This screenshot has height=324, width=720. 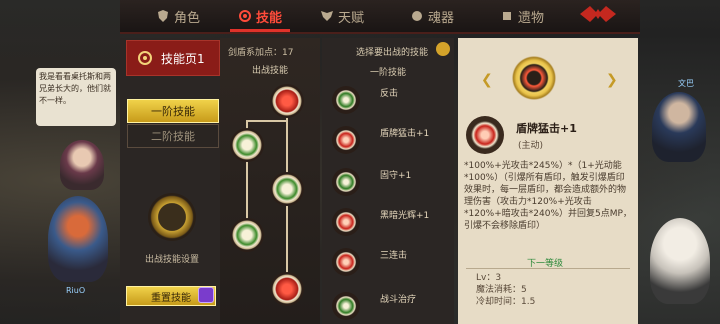 I want to click on close-icon, so click(x=598, y=14).